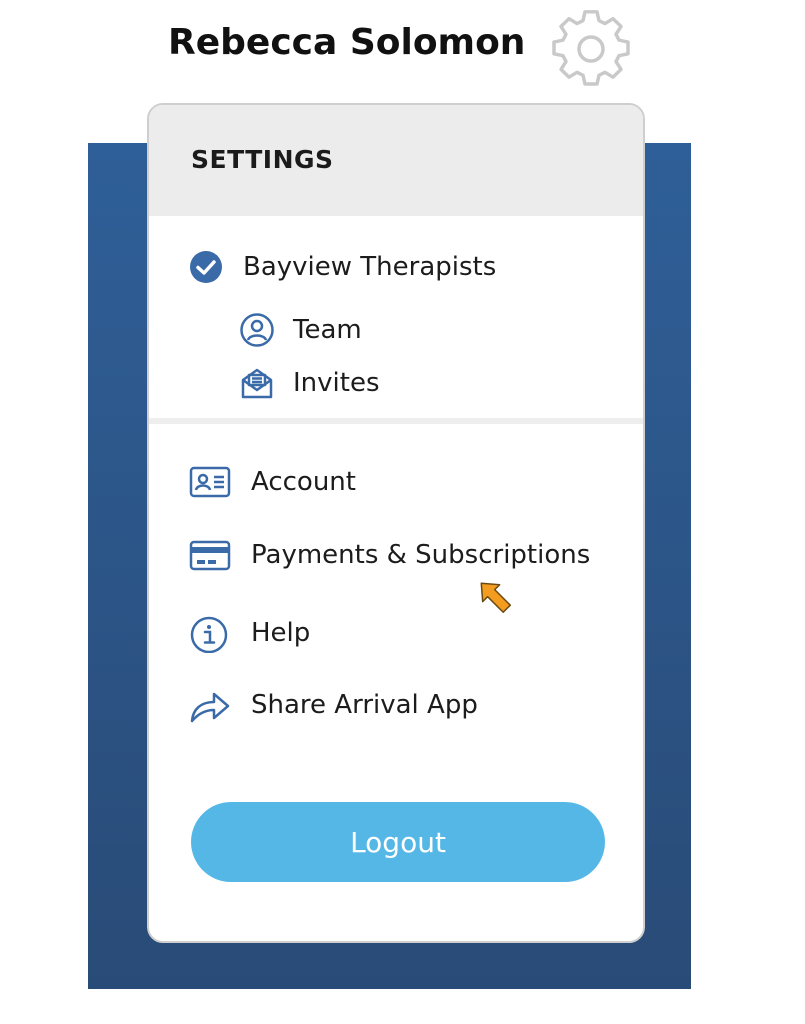 The height and width of the screenshot is (1024, 805). Describe the element at coordinates (396, 421) in the screenshot. I see `menu-divider` at that location.